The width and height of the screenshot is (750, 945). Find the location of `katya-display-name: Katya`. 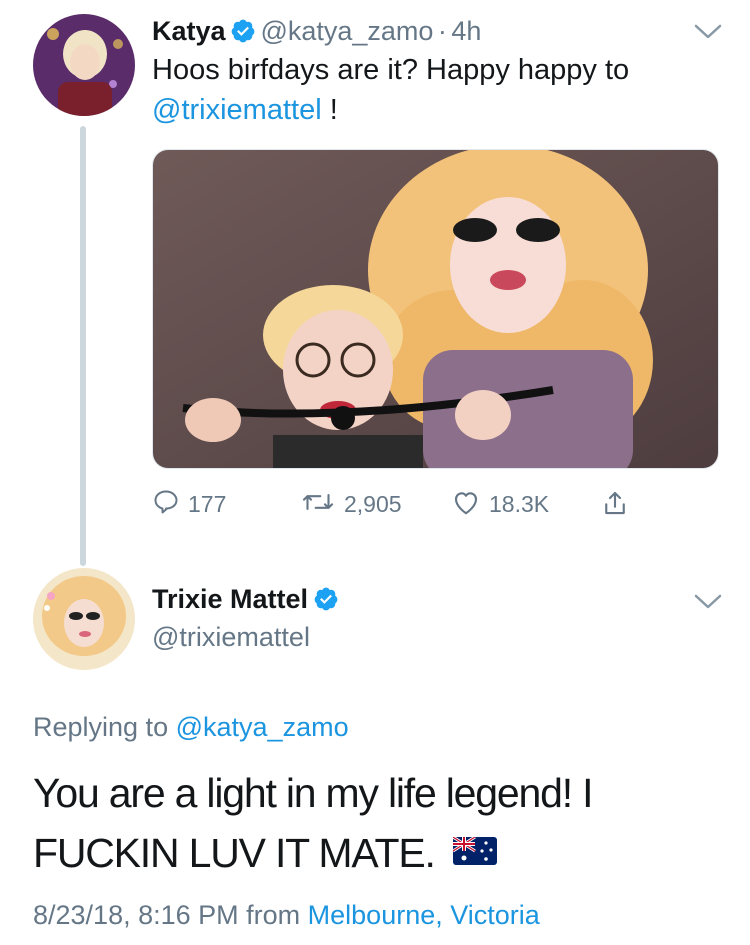

katya-display-name: Katya is located at coordinates (189, 31).